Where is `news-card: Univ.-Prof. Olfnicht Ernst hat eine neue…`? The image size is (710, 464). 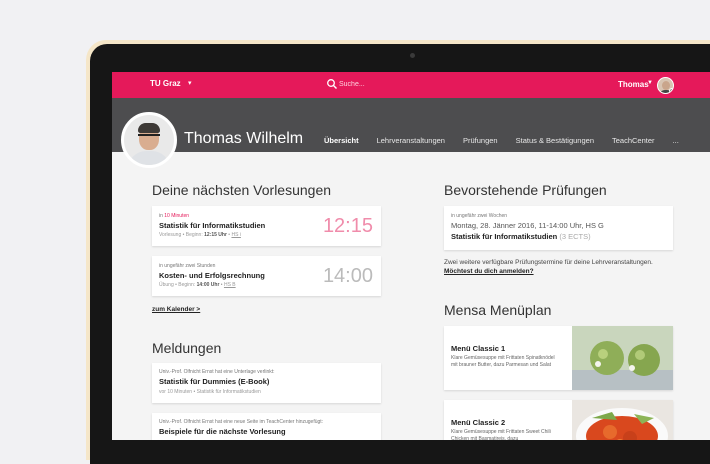 news-card: Univ.-Prof. Olfnicht Ernst hat eine neue… is located at coordinates (266, 426).